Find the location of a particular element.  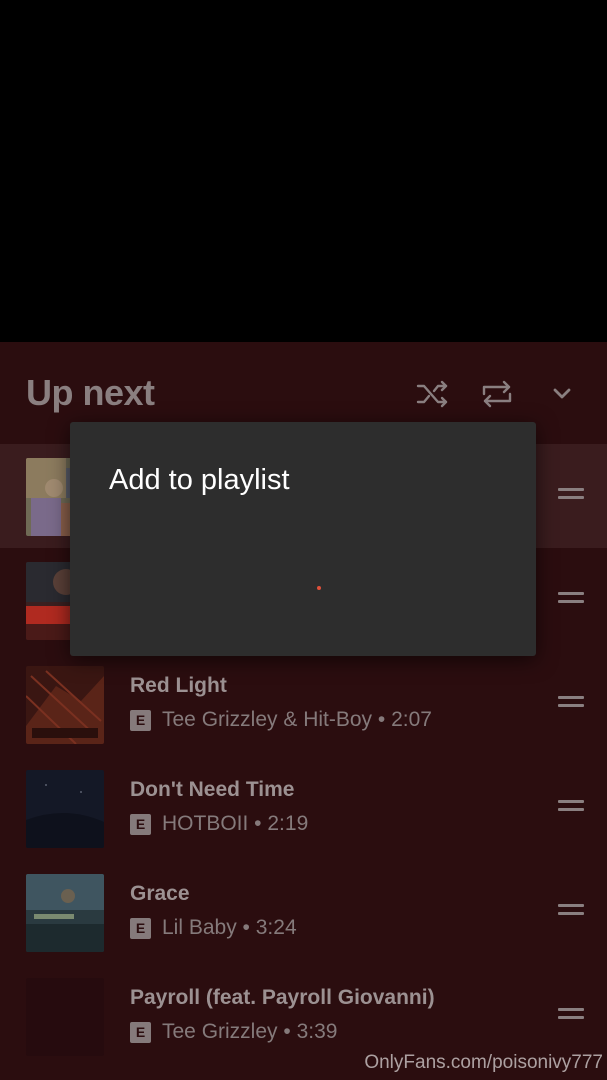

track-title: Grace is located at coordinates (160, 893).